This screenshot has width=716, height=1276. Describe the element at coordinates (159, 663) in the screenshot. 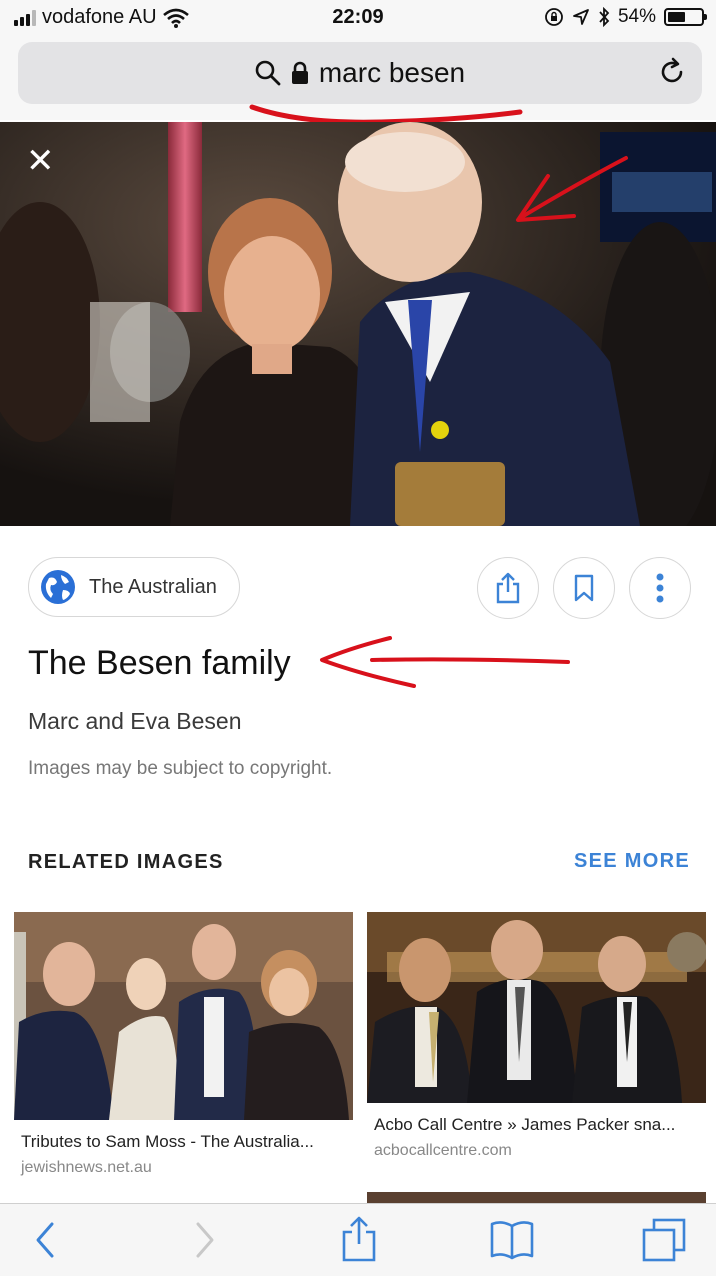

I see `result-title: The Besen family` at that location.